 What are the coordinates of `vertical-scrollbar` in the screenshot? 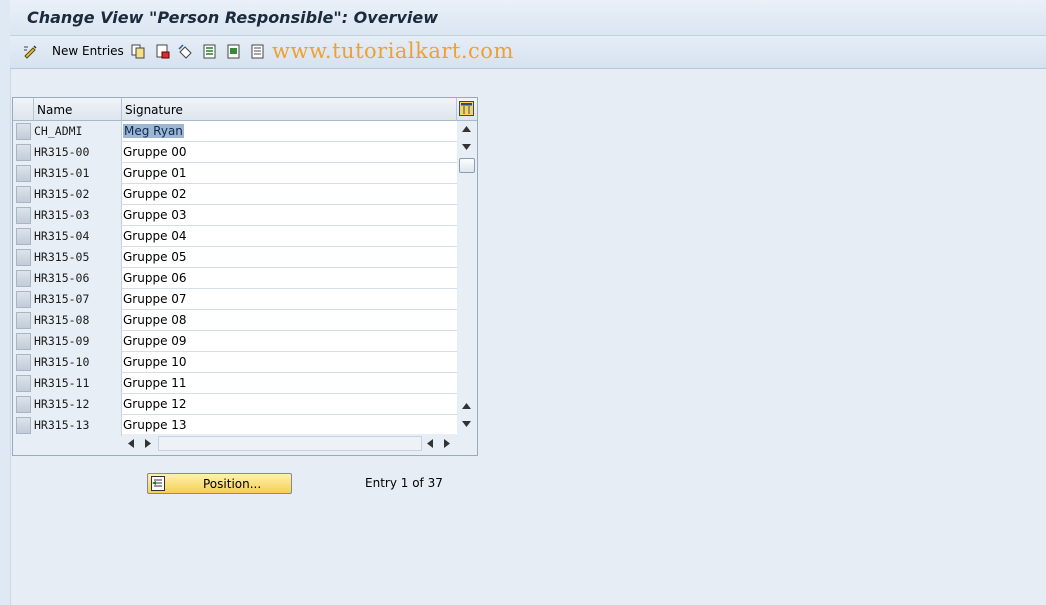 It's located at (466, 277).